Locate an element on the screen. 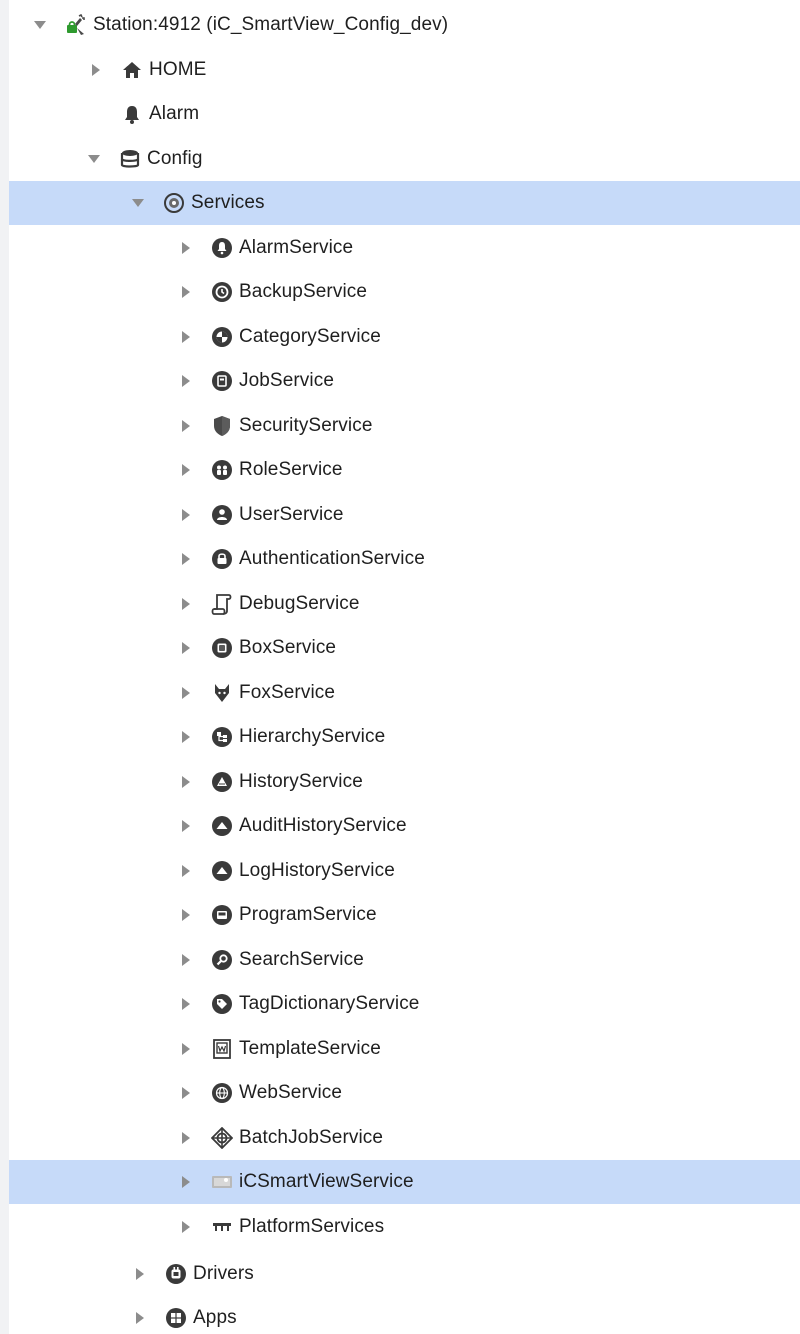 This screenshot has height=1334, width=800. tree-node-batch-job-service: BatchJobService is located at coordinates (404, 1138).